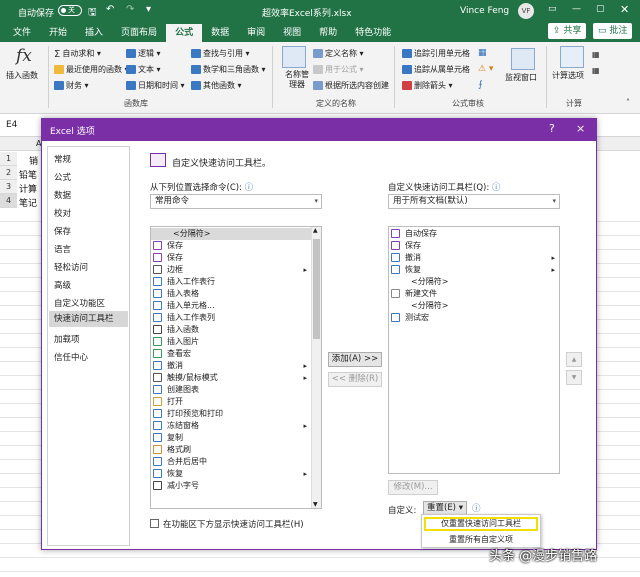 The image size is (640, 577). What do you see at coordinates (474, 294) in the screenshot?
I see `qat-command-item: 新建文件` at bounding box center [474, 294].